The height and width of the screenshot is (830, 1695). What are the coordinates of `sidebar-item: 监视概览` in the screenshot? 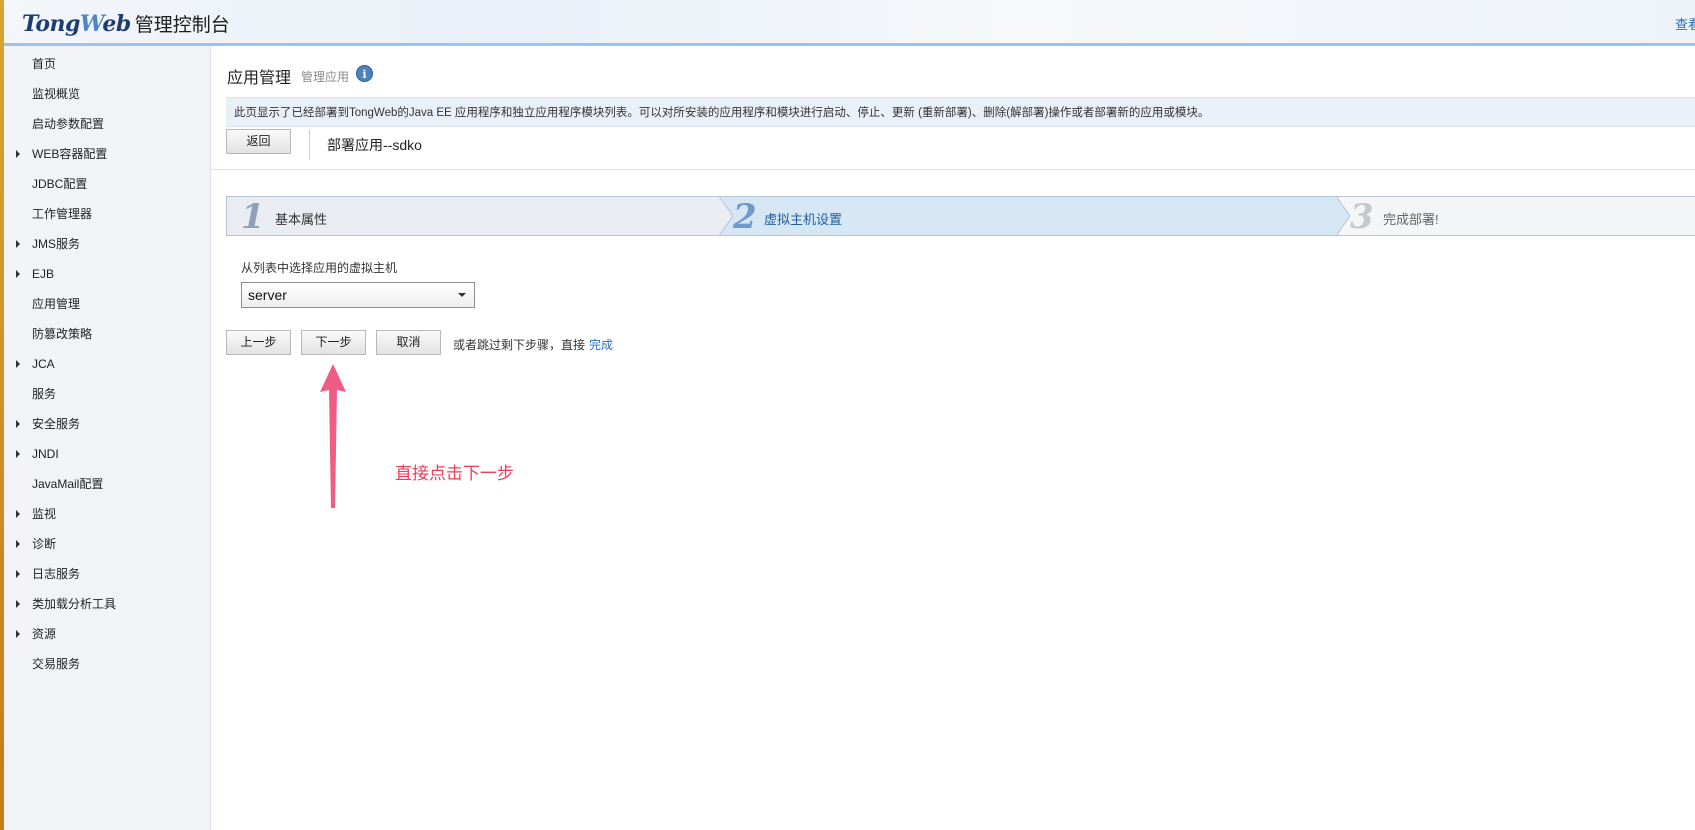 It's located at (107, 94).